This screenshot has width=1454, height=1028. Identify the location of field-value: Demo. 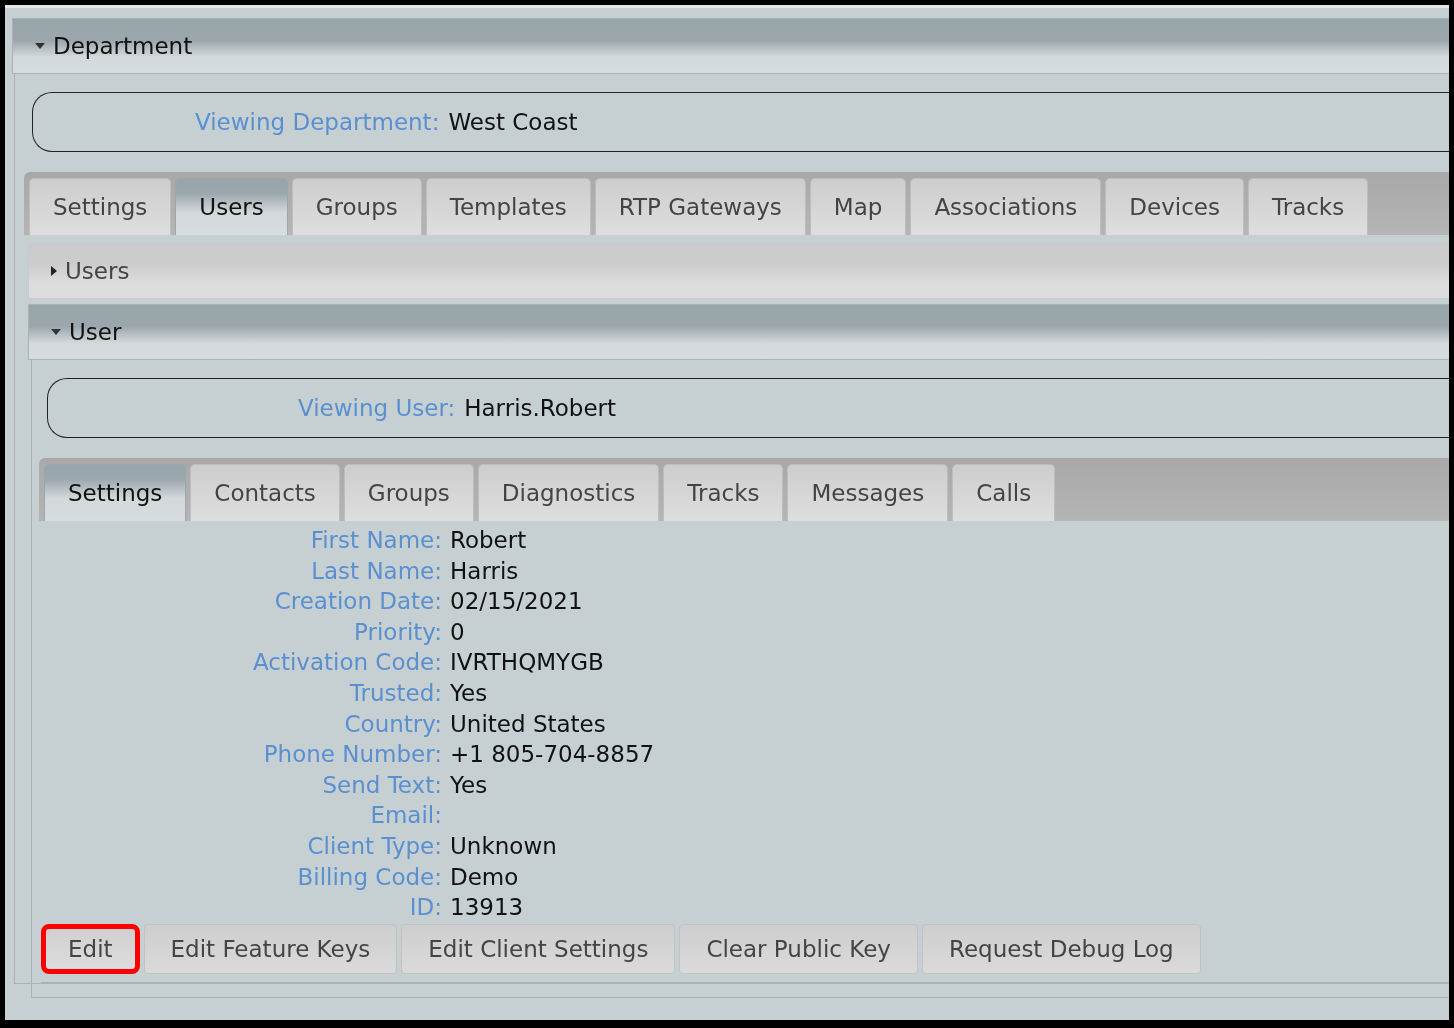
(485, 877).